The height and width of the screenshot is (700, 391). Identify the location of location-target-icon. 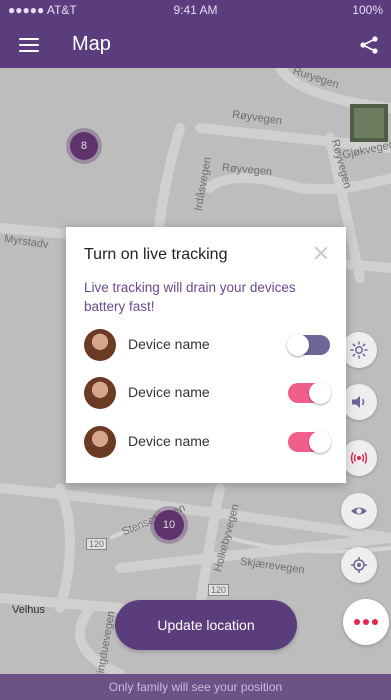
(359, 565).